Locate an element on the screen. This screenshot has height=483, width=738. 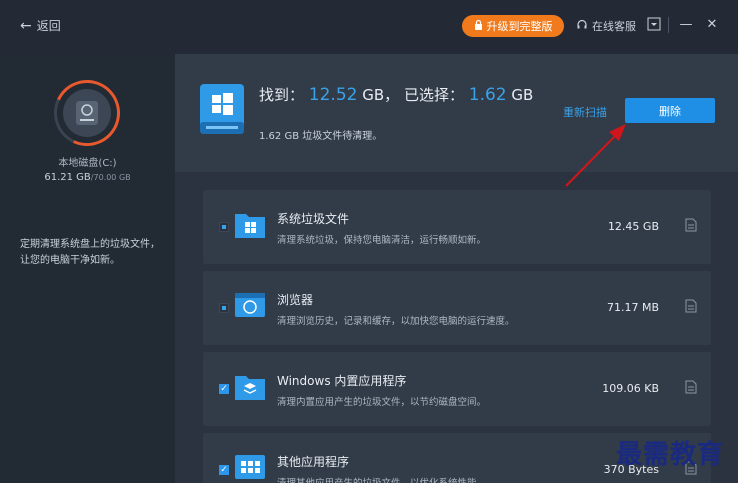
menu-icon is located at coordinates (654, 25).